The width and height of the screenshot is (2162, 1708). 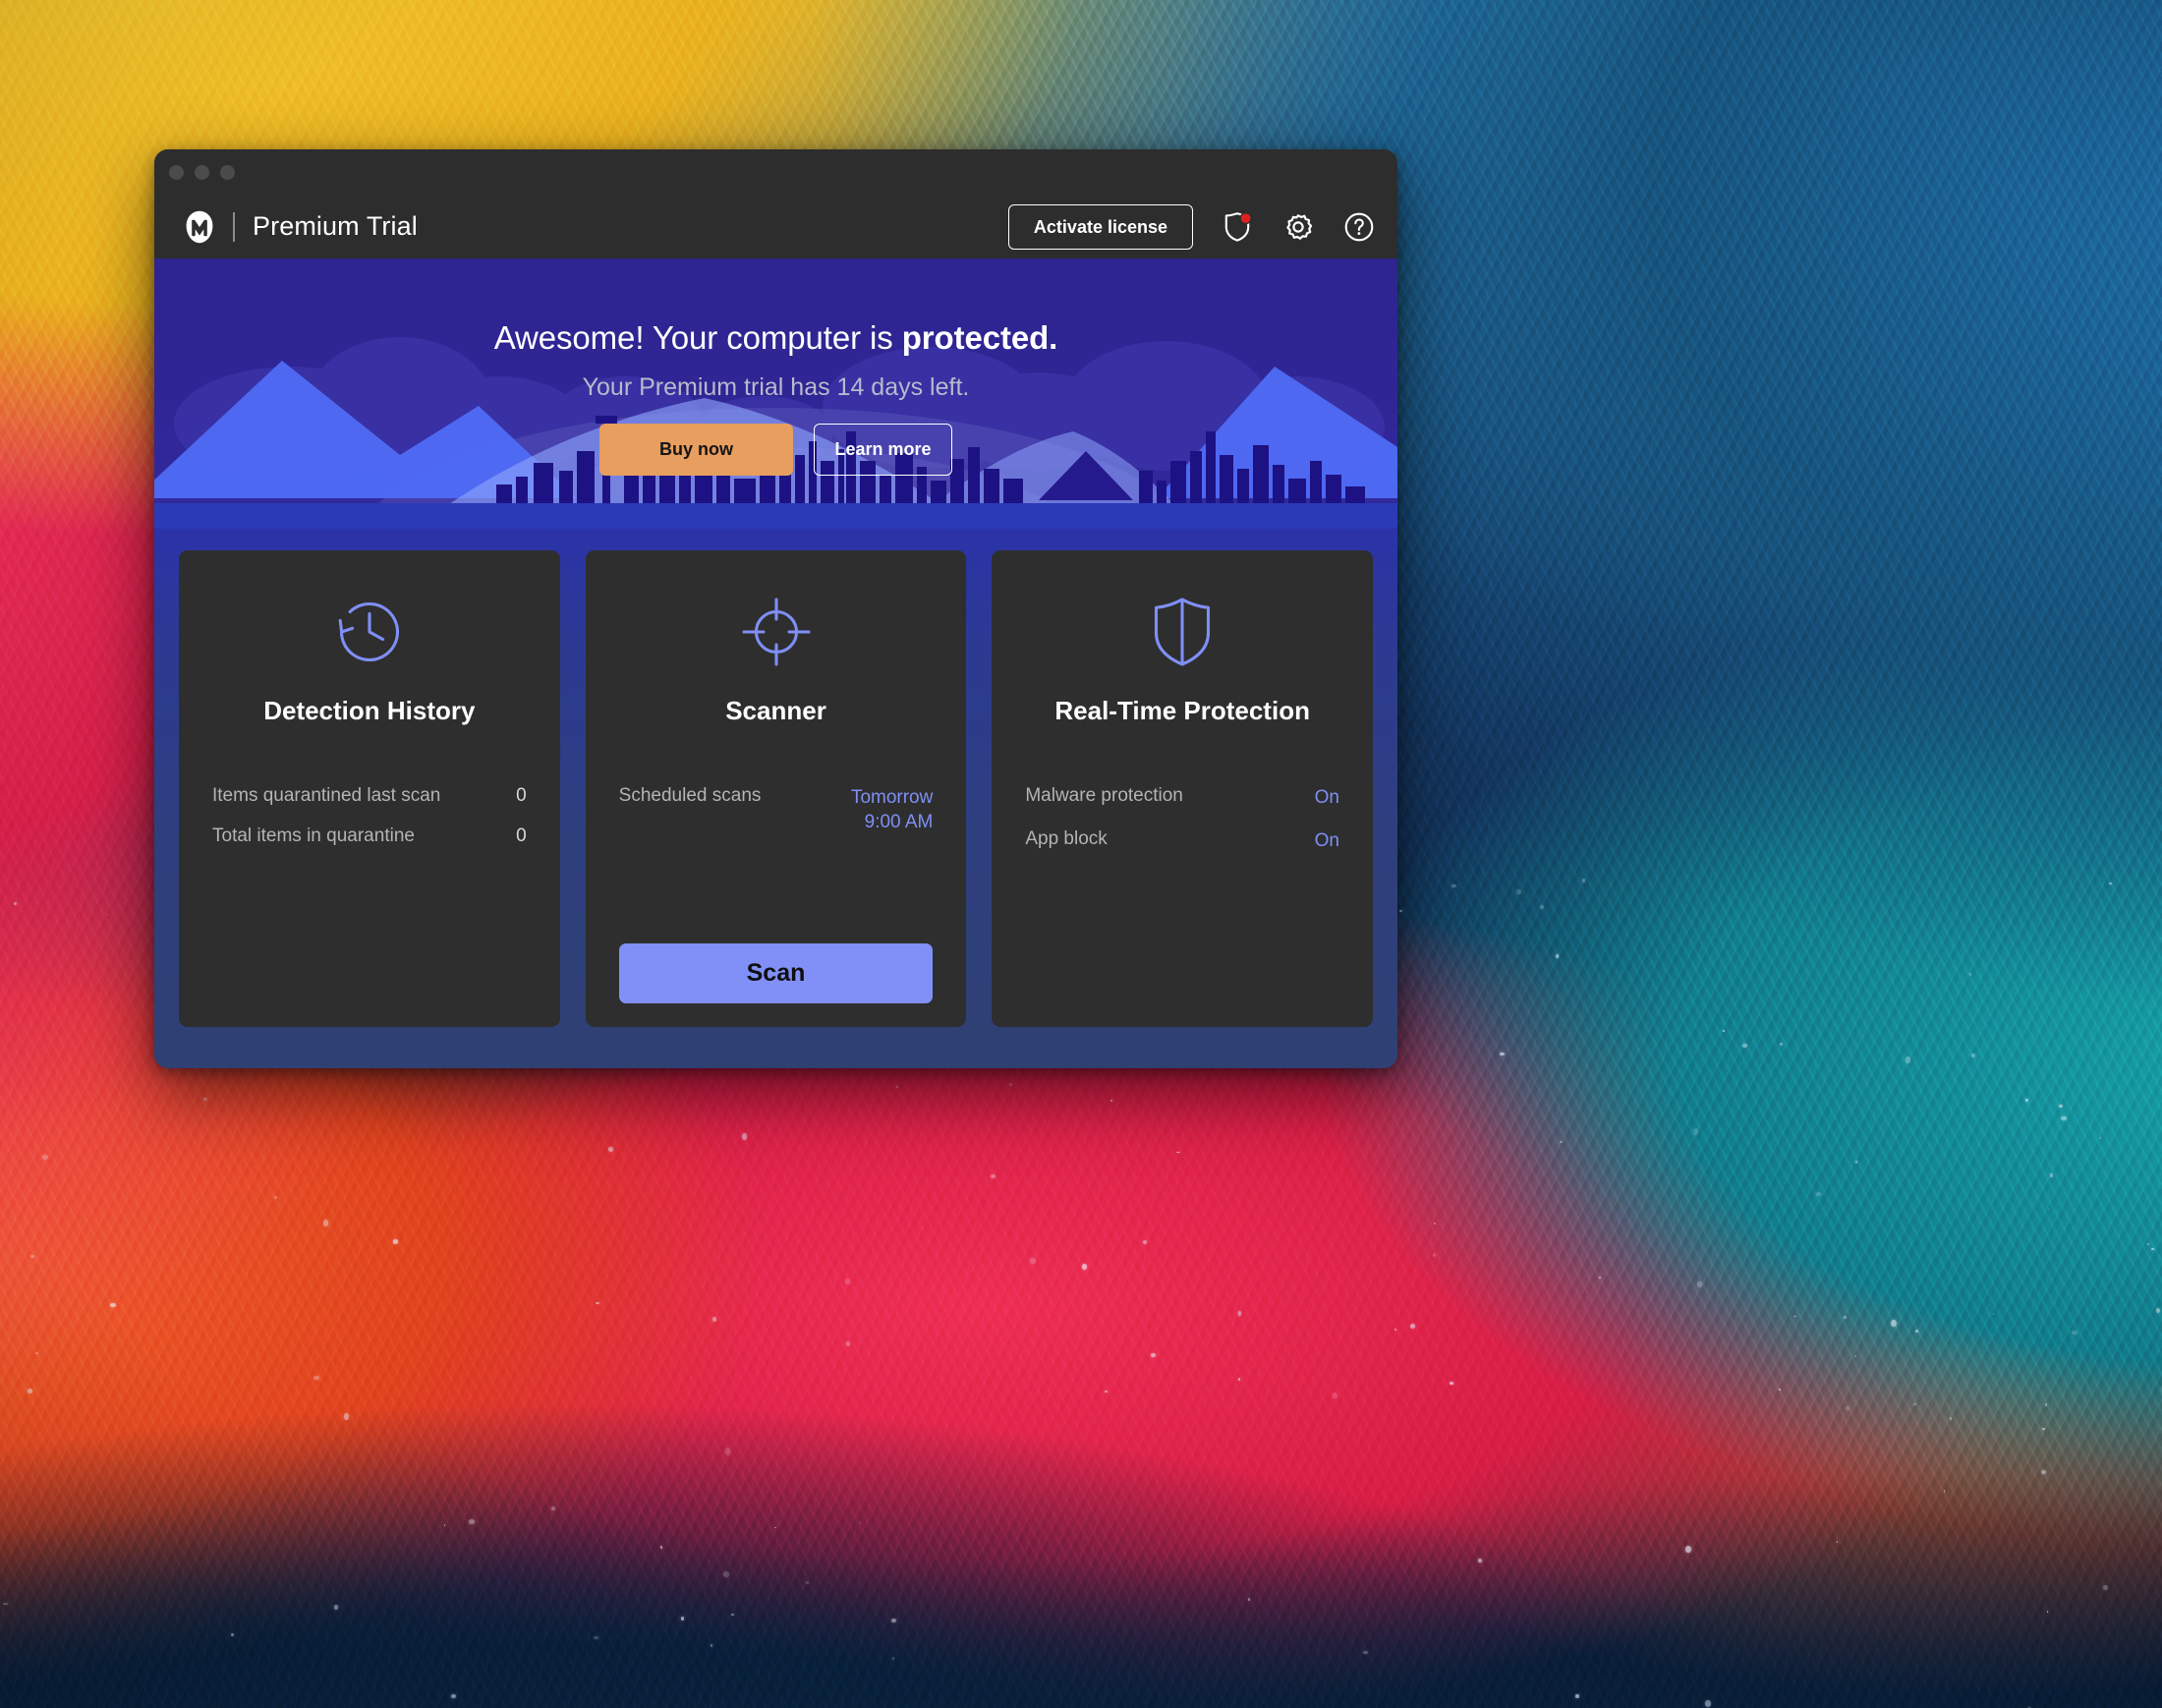 I want to click on stat-row: Scheduled scans Tomorrow 9:00 AM, so click(x=777, y=810).